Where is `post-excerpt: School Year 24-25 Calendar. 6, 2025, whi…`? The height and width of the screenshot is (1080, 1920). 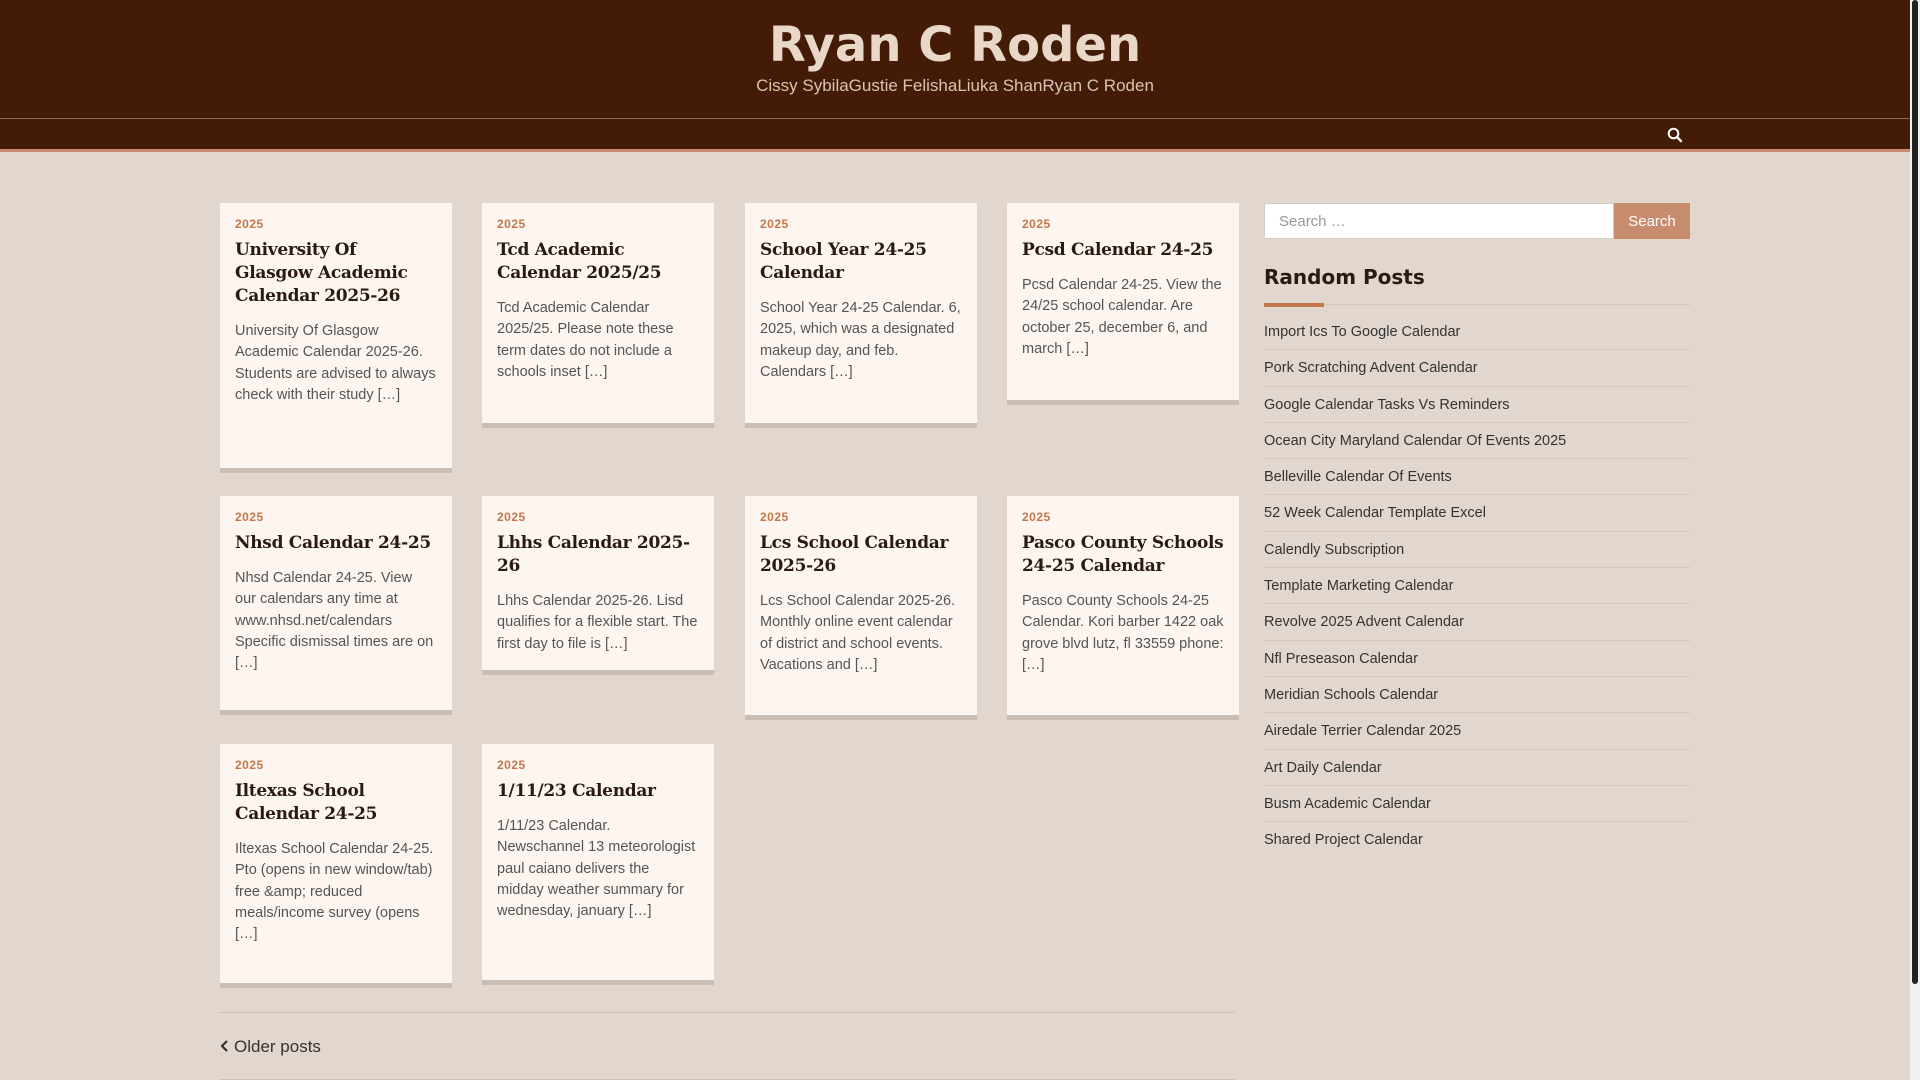
post-excerpt: School Year 24-25 Calendar. 6, 2025, whi… is located at coordinates (860, 340).